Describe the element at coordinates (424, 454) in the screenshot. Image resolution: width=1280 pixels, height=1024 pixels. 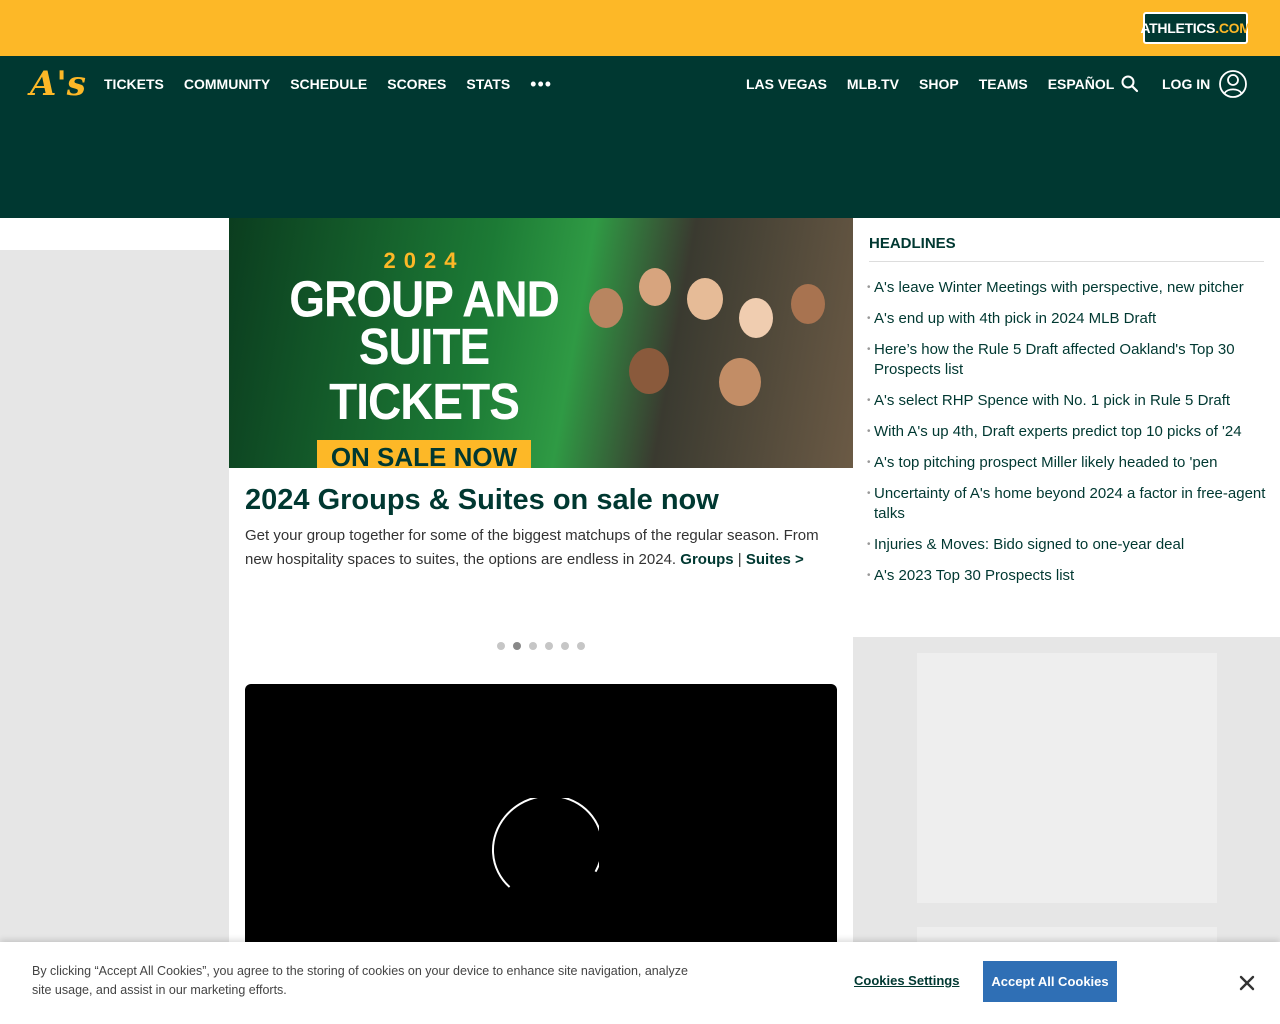
I see `hero-sale-badge: ON SALE NOW` at that location.